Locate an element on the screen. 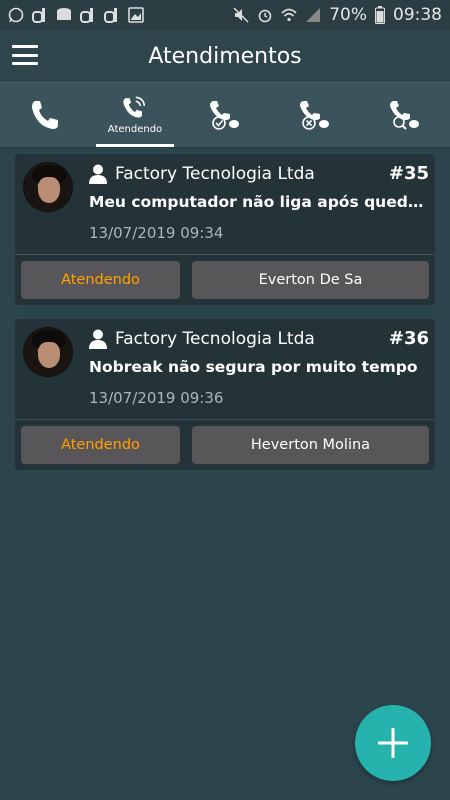 The height and width of the screenshot is (800, 450). tab-finished is located at coordinates (225, 115).